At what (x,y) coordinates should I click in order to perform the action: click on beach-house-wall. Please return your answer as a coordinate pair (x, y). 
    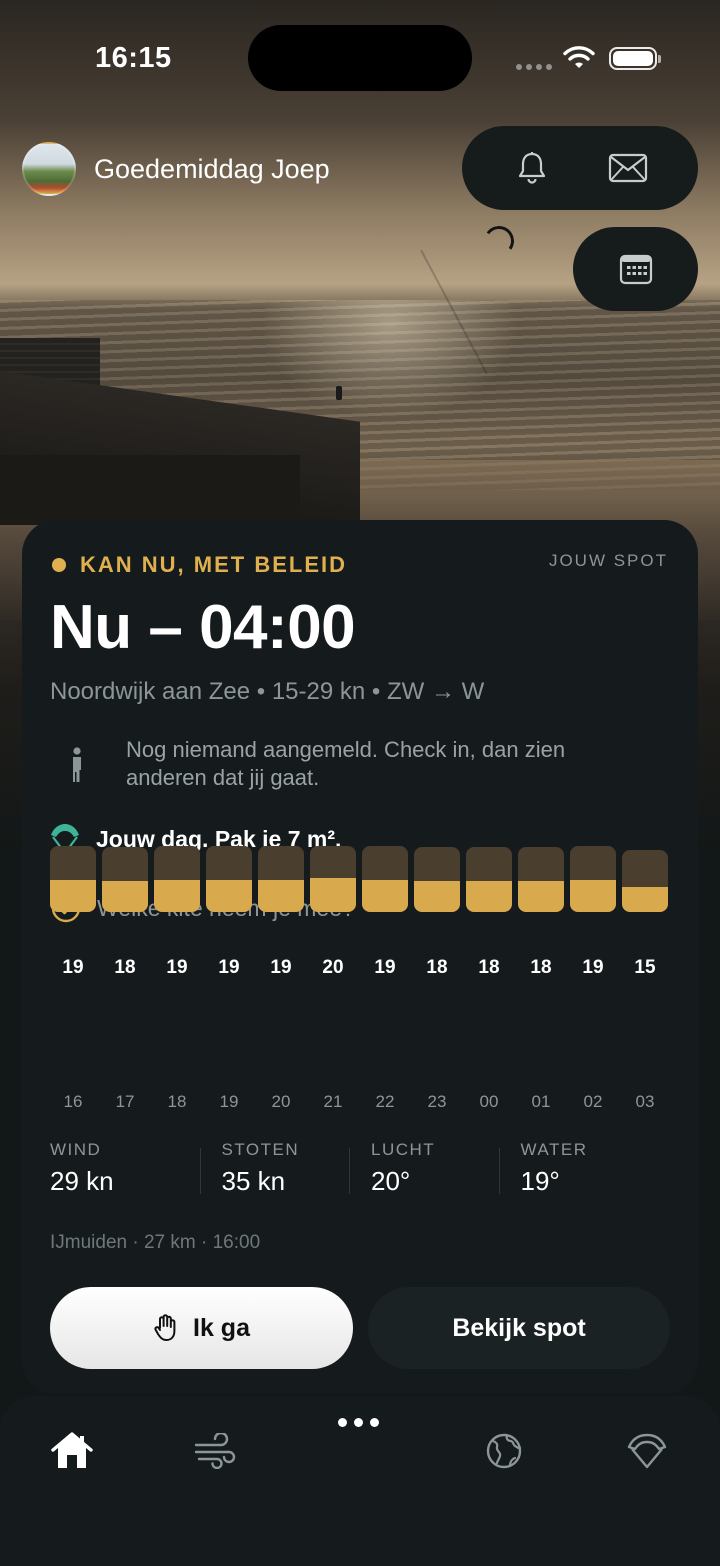
    Looking at the image, I should click on (150, 490).